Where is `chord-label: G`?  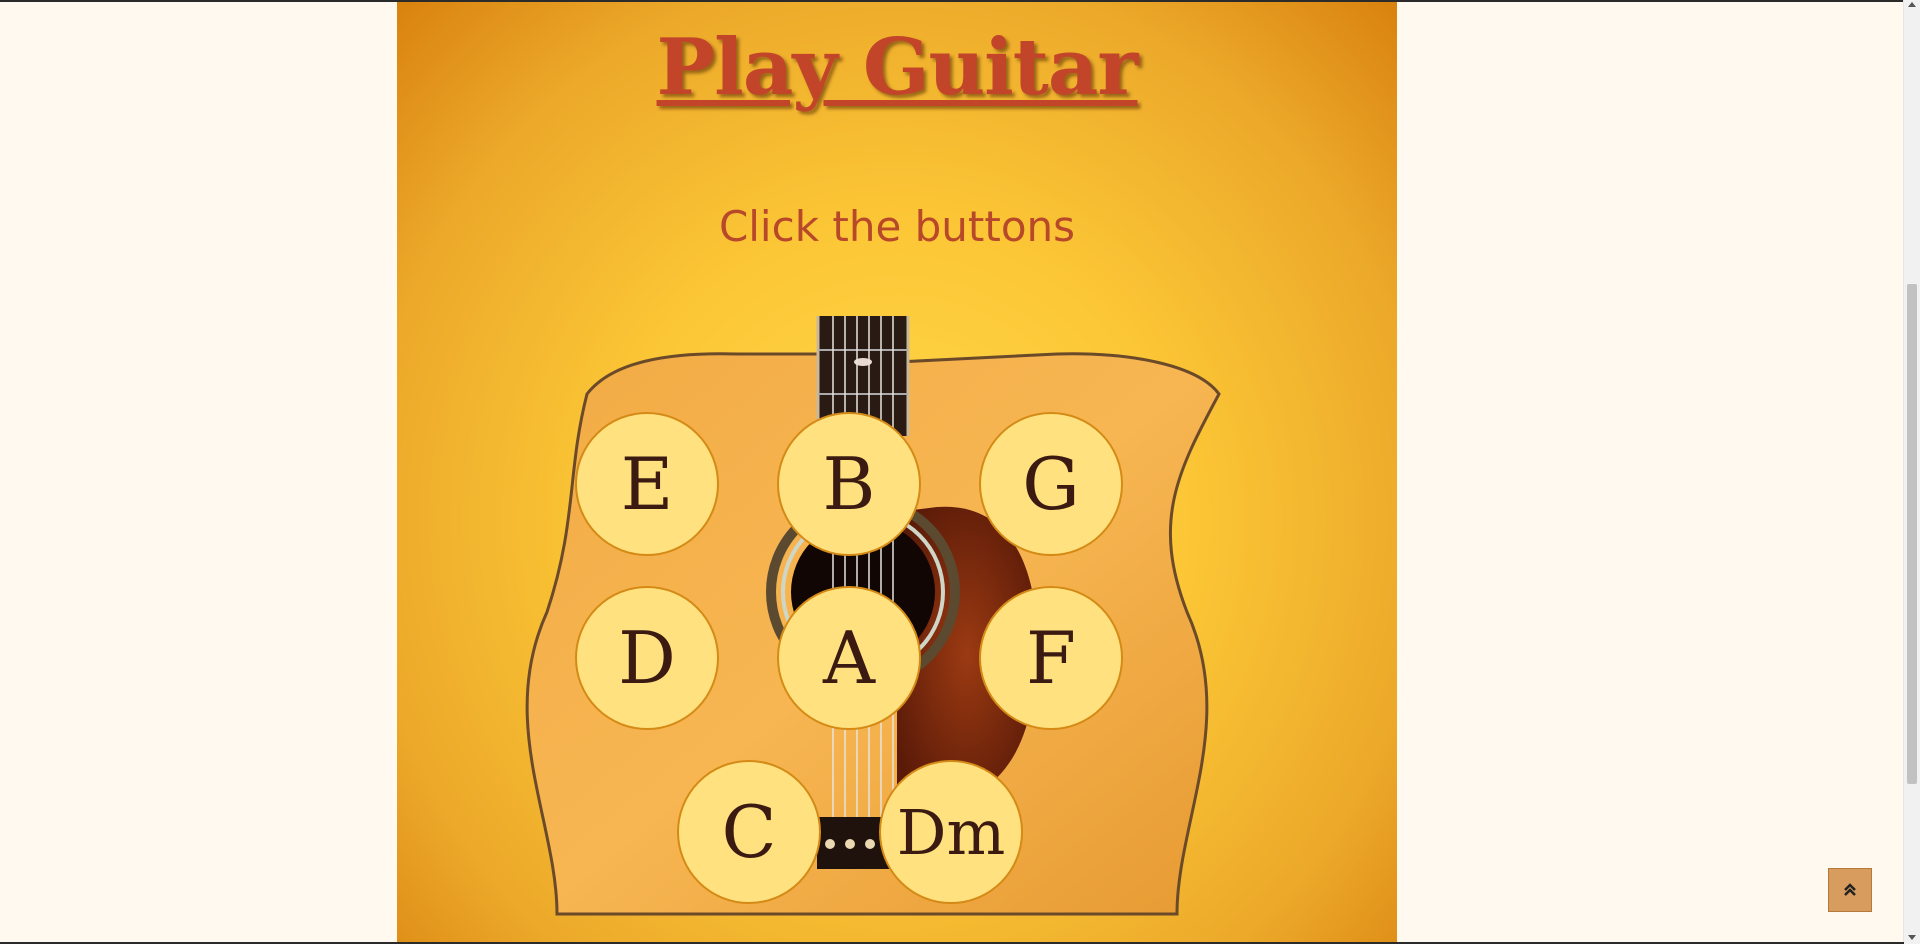
chord-label: G is located at coordinates (1051, 484).